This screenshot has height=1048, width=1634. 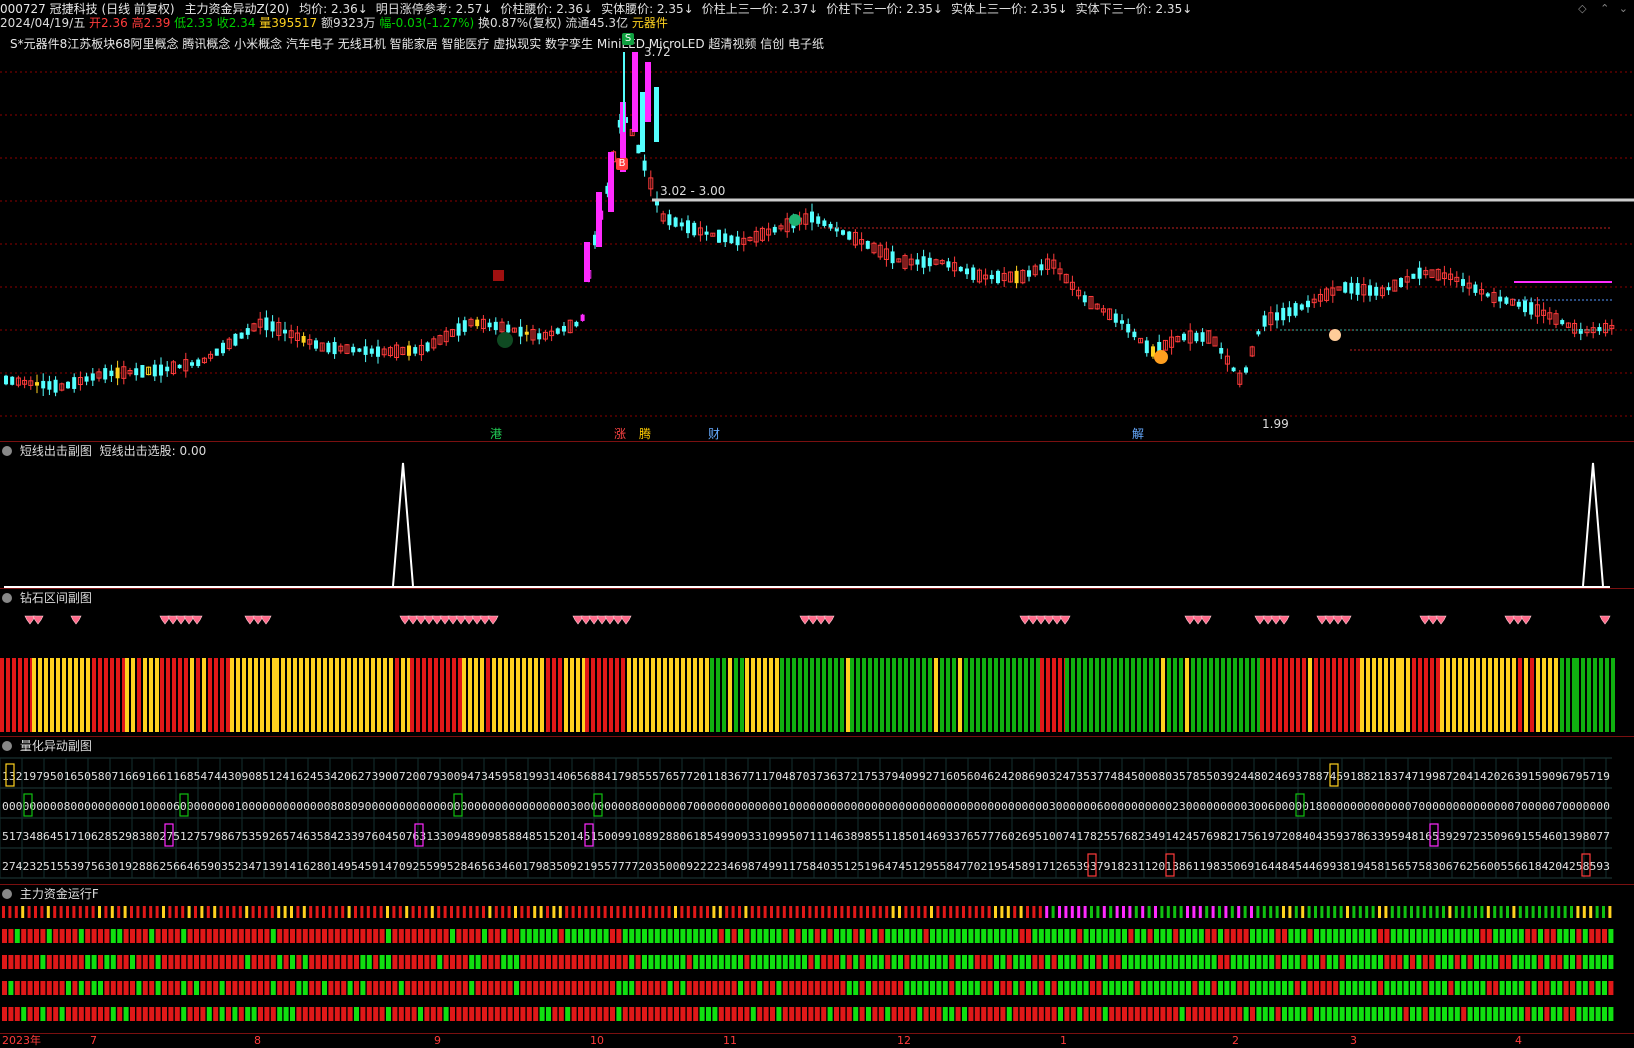 What do you see at coordinates (1582, 8) in the screenshot?
I see `diamond-toggle-icon: ◇` at bounding box center [1582, 8].